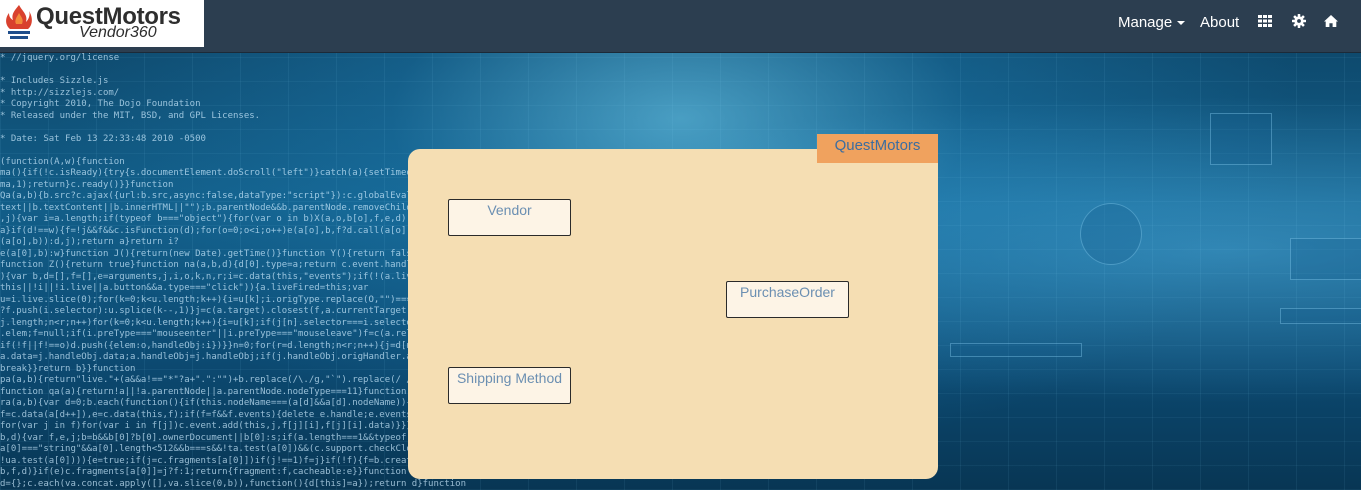  Describe the element at coordinates (1265, 21) in the screenshot. I see `grid-icon` at that location.